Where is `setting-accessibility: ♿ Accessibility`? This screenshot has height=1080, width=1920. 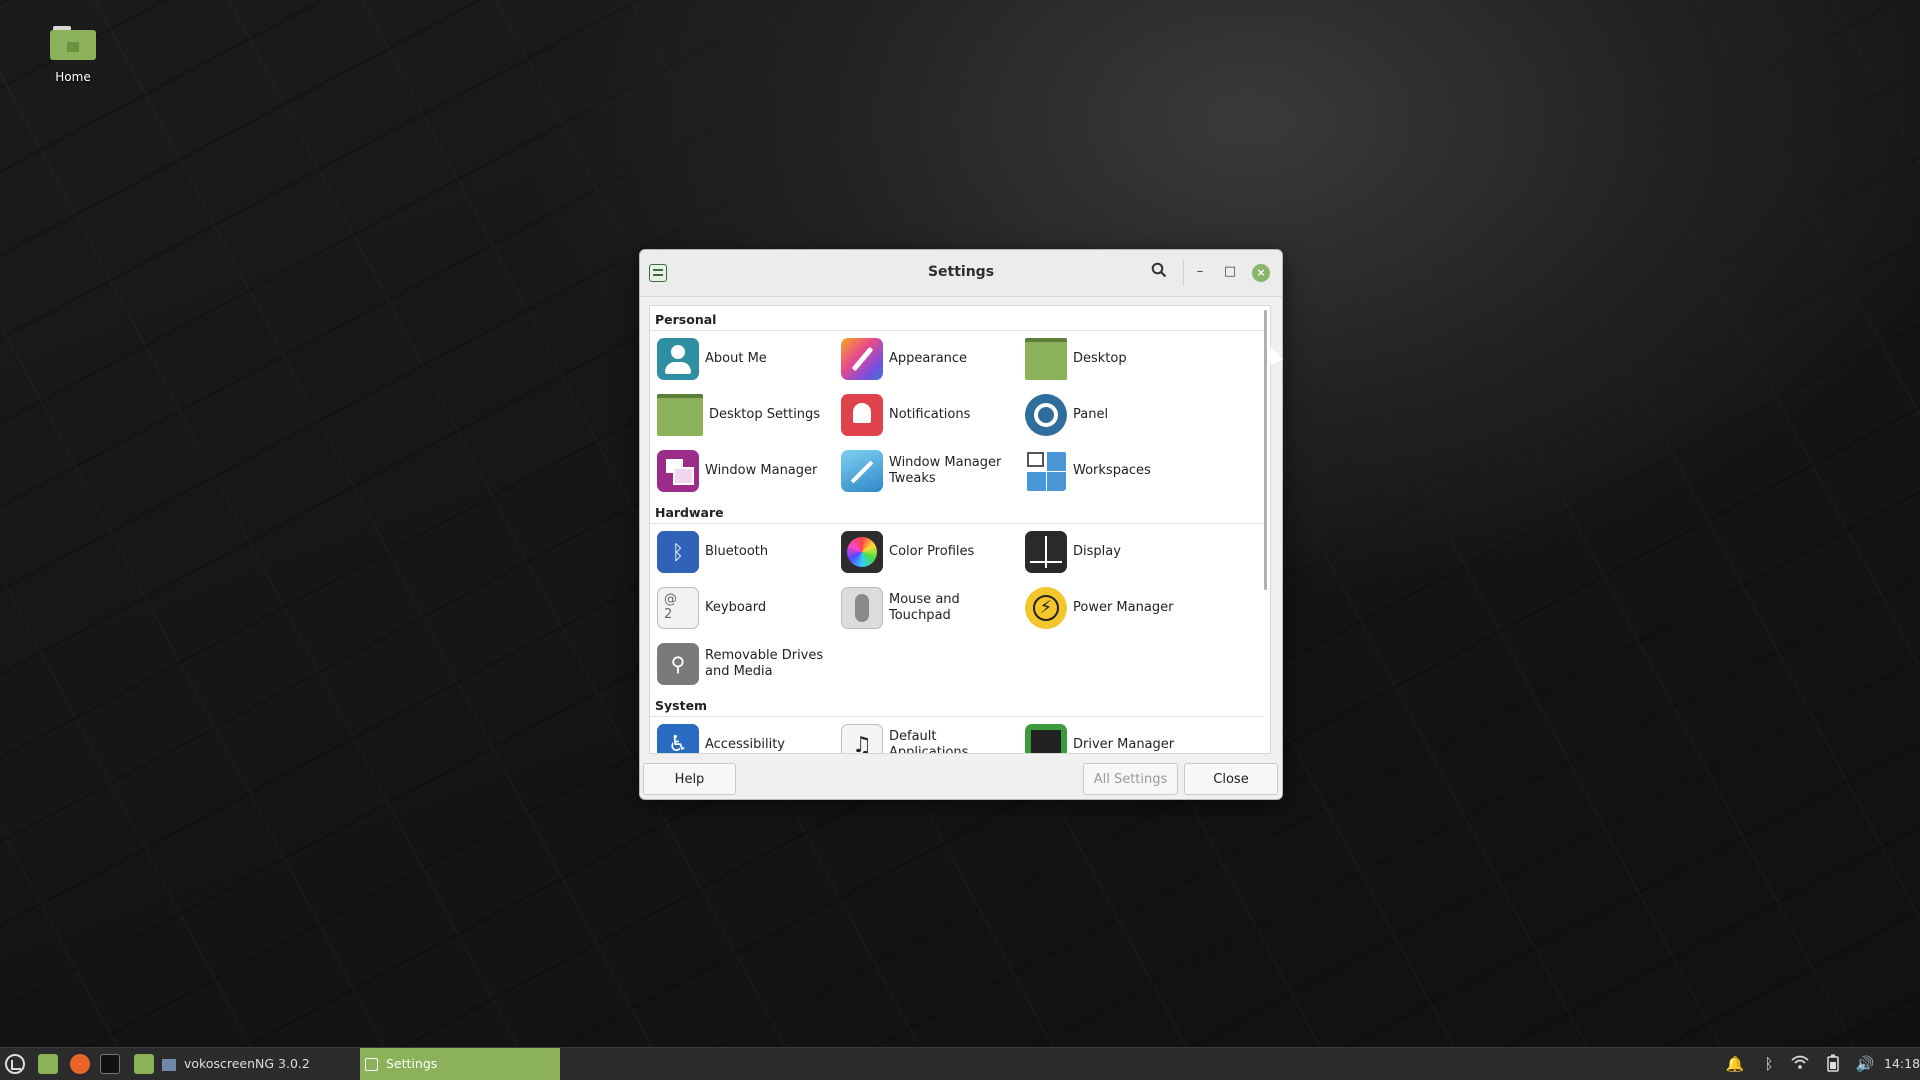 setting-accessibility: ♿ Accessibility is located at coordinates (742, 735).